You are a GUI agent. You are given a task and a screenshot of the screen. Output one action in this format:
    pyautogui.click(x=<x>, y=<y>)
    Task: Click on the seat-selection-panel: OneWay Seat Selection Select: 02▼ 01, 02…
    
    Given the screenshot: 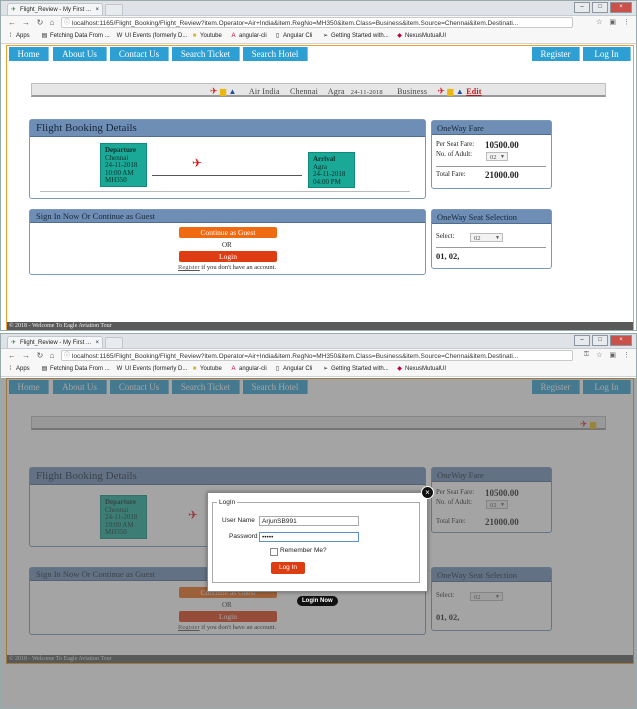 What is the action you would take?
    pyautogui.click(x=491, y=239)
    